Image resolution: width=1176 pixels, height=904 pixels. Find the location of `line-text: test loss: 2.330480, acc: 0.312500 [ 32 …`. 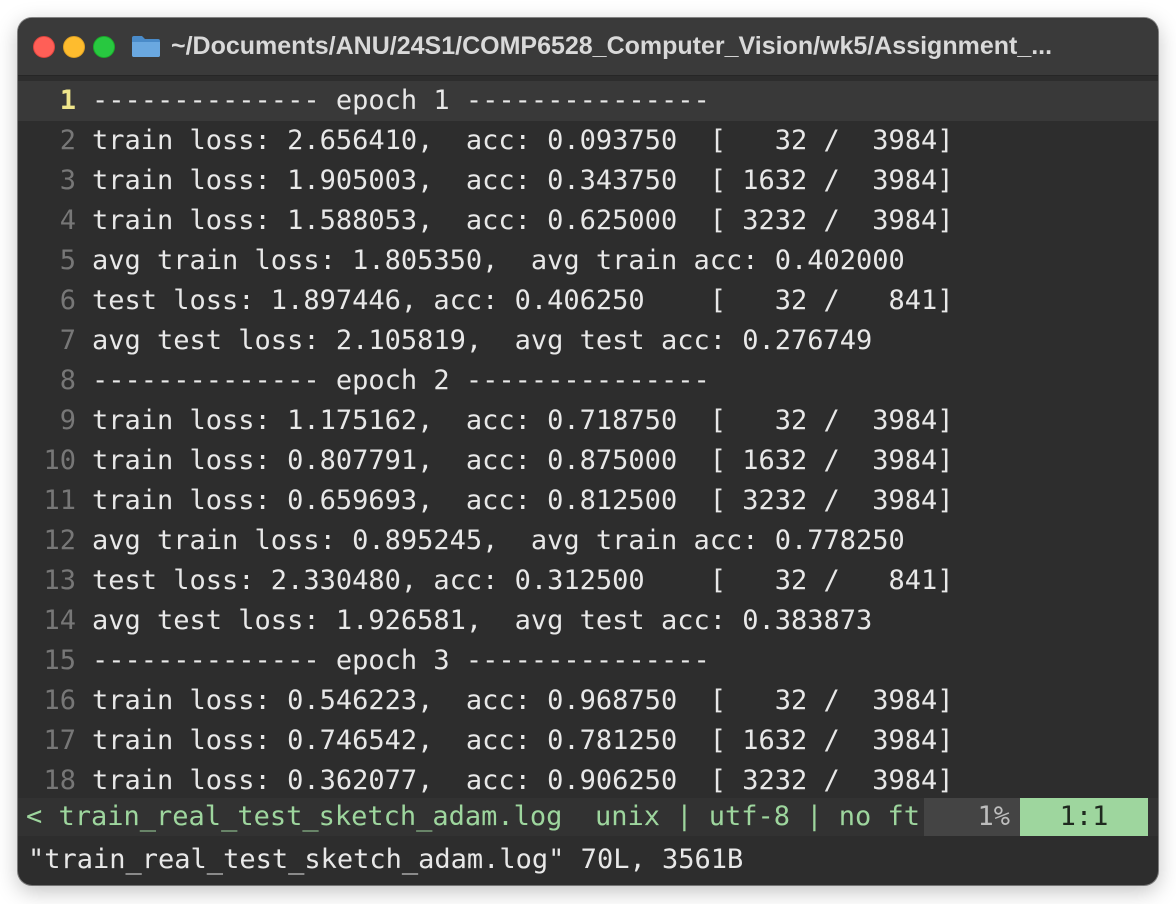

line-text: test loss: 2.330480, acc: 0.312500 [ 32 … is located at coordinates (523, 580).